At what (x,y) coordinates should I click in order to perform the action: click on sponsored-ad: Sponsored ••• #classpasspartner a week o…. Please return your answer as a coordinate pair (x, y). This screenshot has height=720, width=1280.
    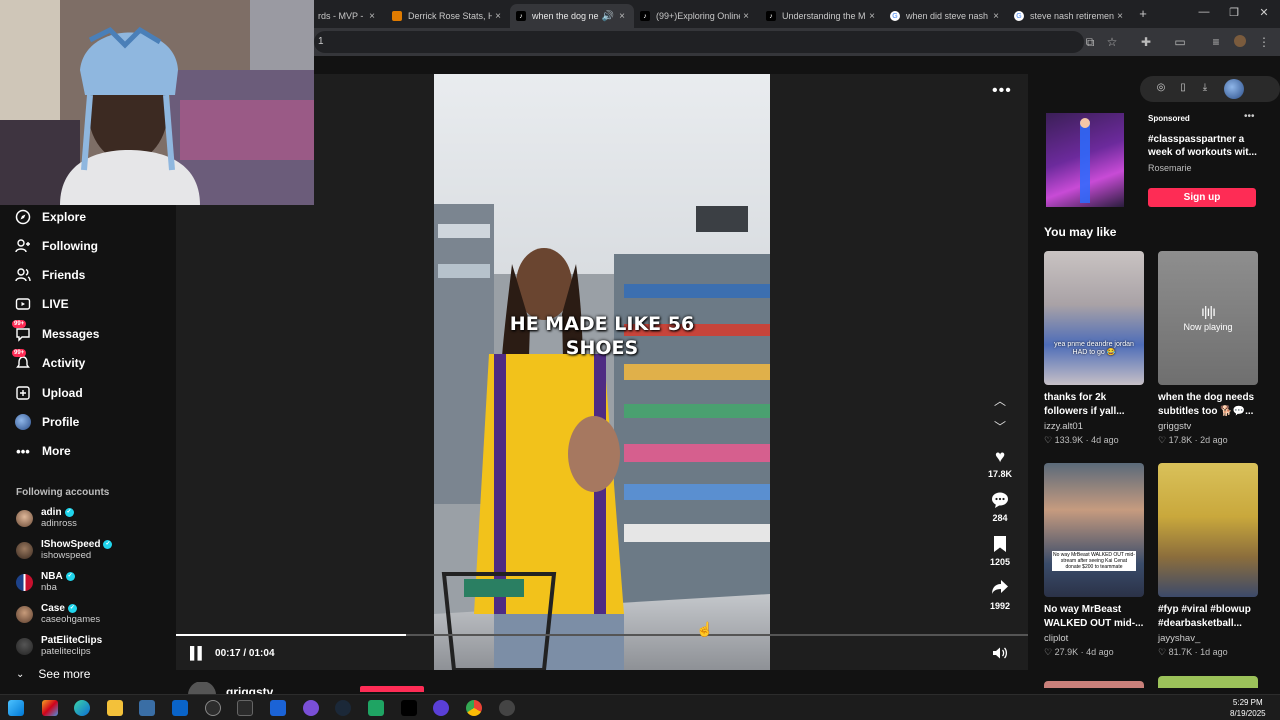
    Looking at the image, I should click on (1150, 159).